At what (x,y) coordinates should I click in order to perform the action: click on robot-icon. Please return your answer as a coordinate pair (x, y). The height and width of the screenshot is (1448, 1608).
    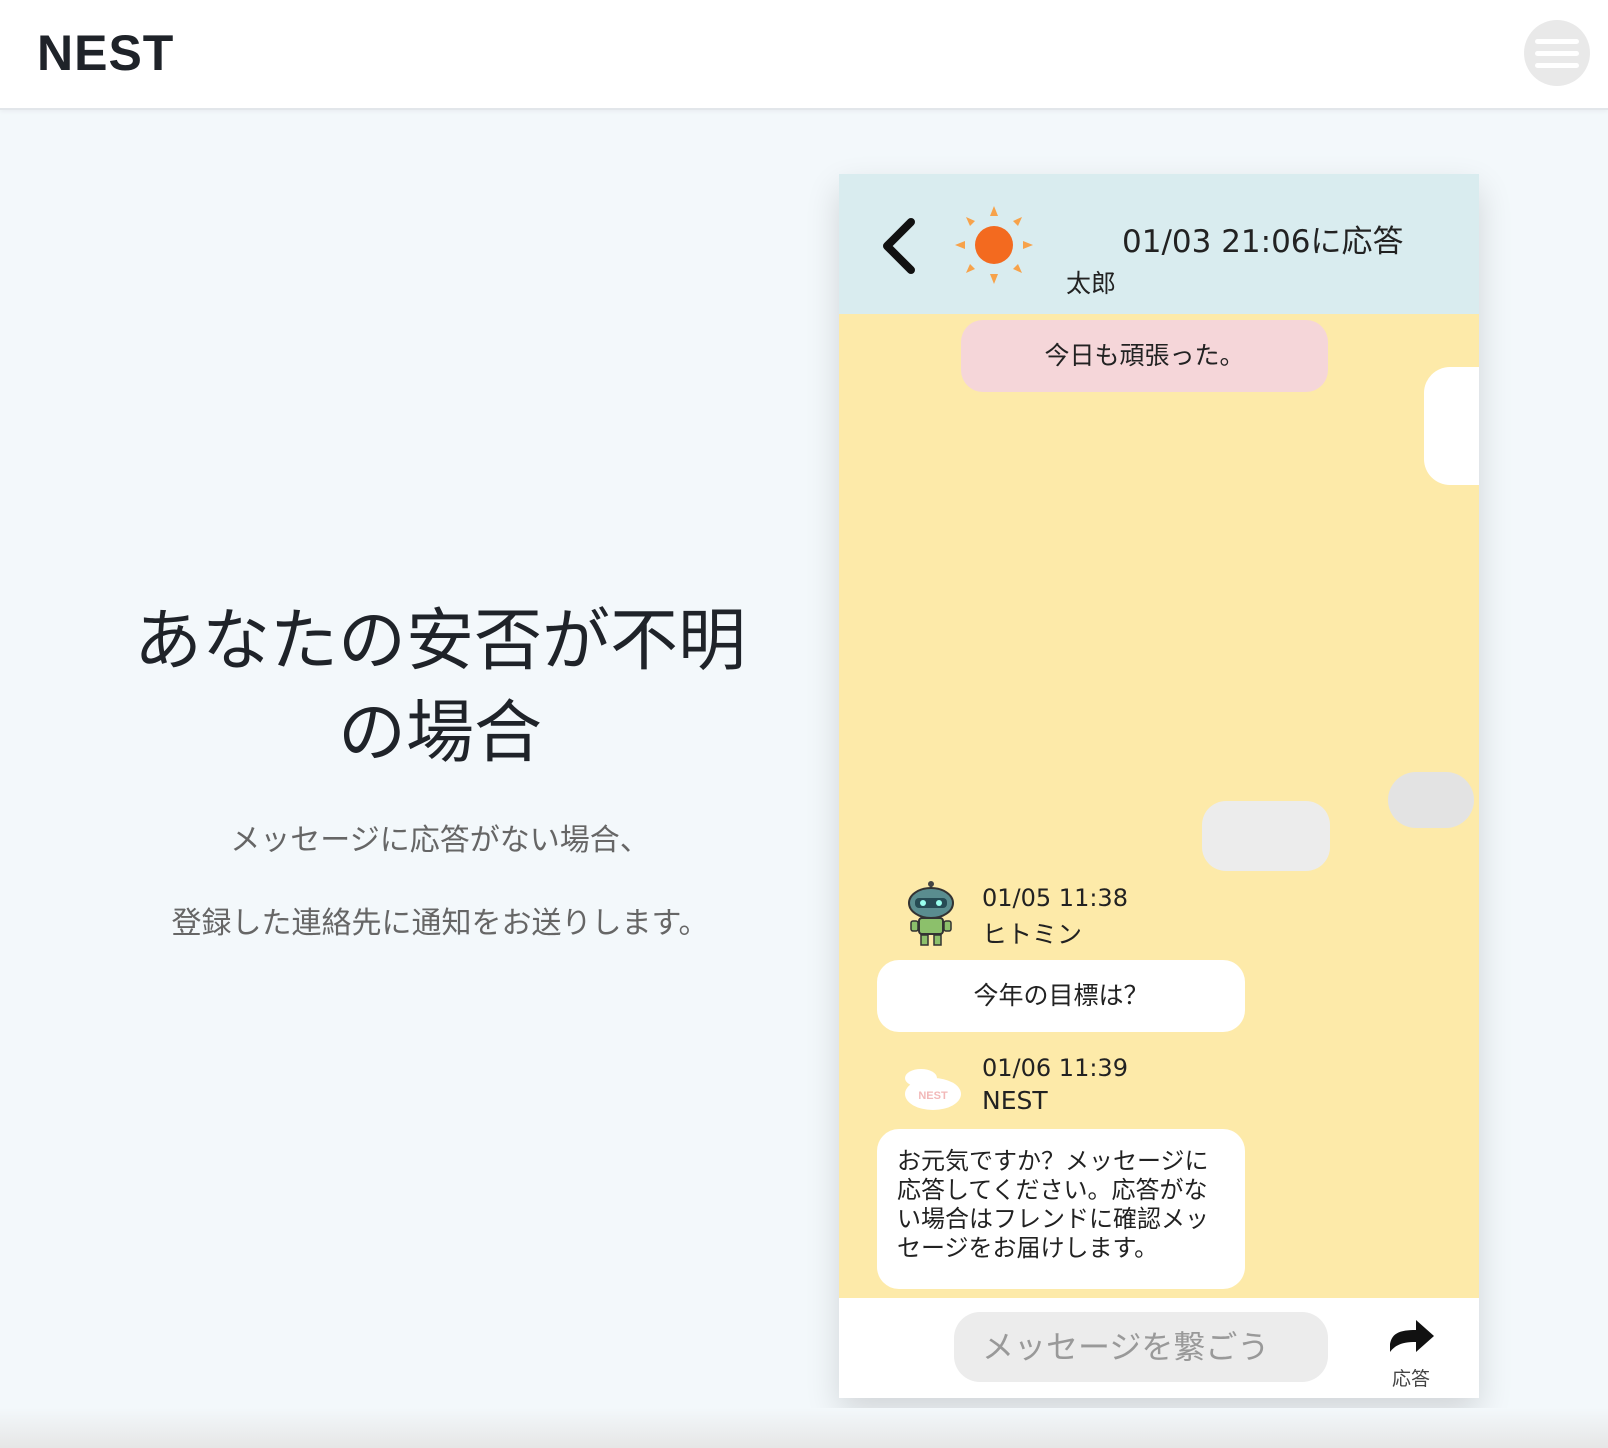
    Looking at the image, I should click on (931, 913).